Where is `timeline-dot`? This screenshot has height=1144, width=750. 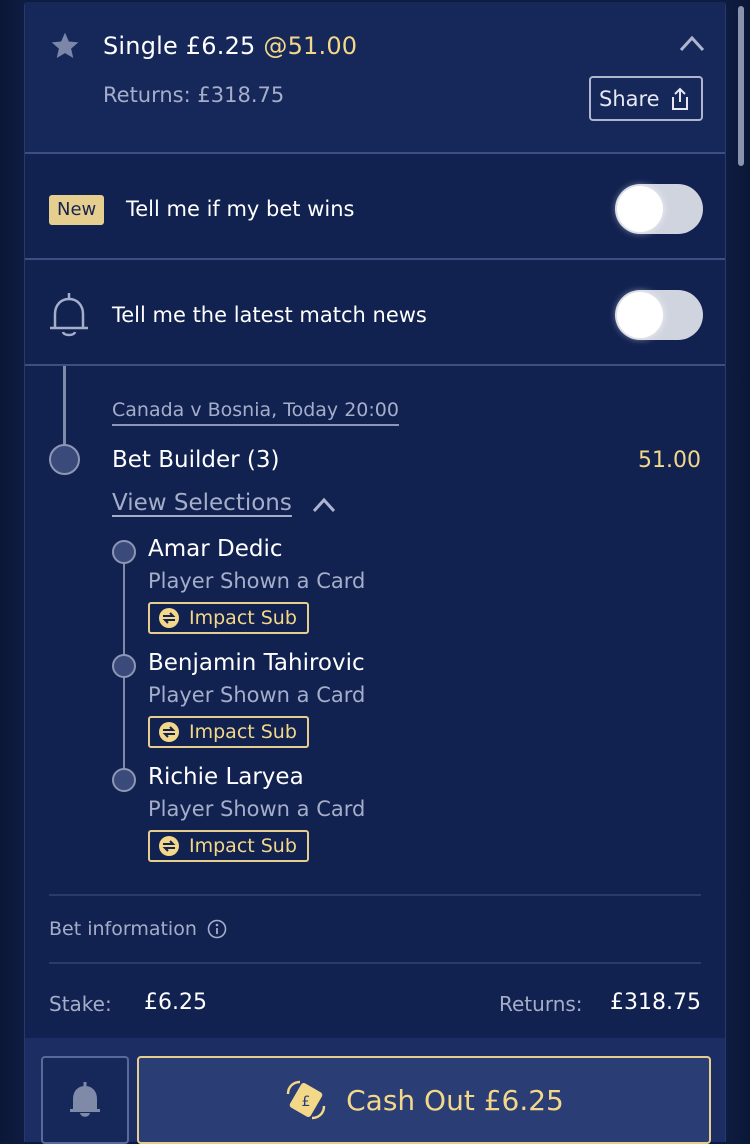 timeline-dot is located at coordinates (64, 459).